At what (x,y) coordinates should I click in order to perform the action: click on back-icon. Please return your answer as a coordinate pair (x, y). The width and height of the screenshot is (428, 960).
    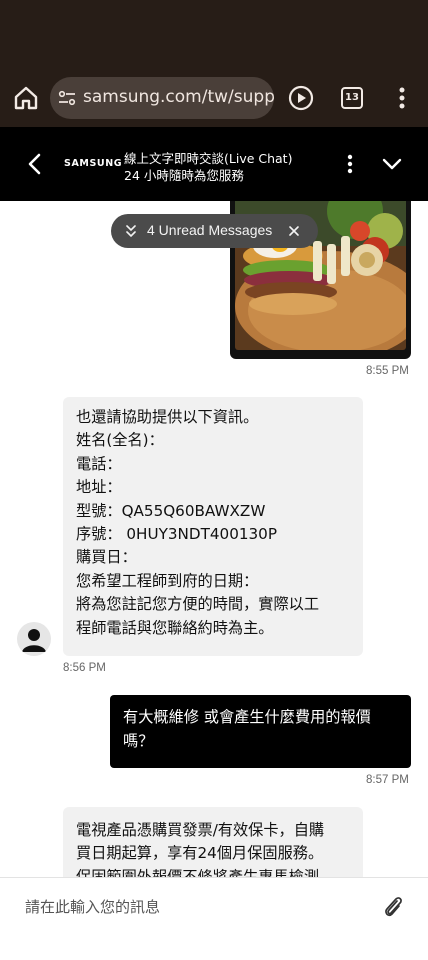
    Looking at the image, I should click on (35, 164).